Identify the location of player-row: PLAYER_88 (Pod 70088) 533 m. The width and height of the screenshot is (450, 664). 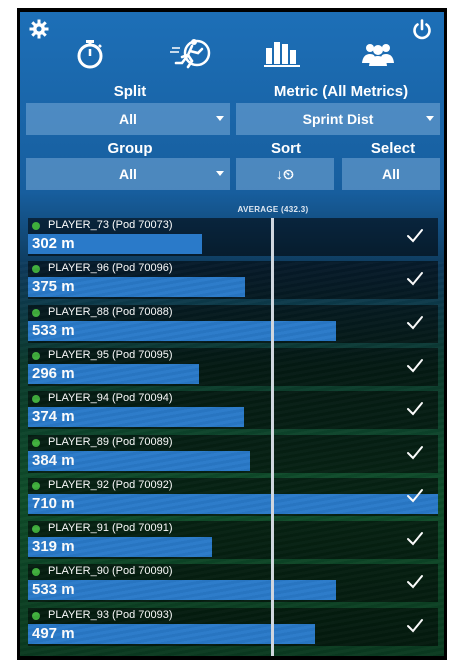
(233, 323).